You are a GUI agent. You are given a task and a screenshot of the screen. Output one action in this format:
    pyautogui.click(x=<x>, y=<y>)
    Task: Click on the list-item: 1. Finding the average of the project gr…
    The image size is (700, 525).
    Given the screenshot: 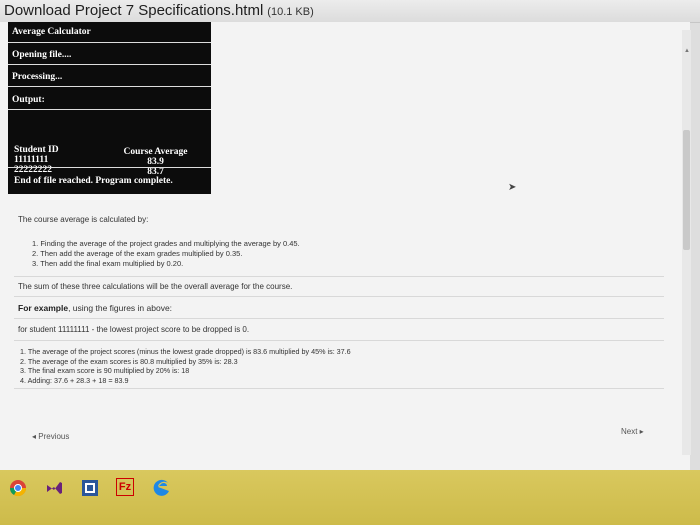 What is the action you would take?
    pyautogui.click(x=166, y=243)
    